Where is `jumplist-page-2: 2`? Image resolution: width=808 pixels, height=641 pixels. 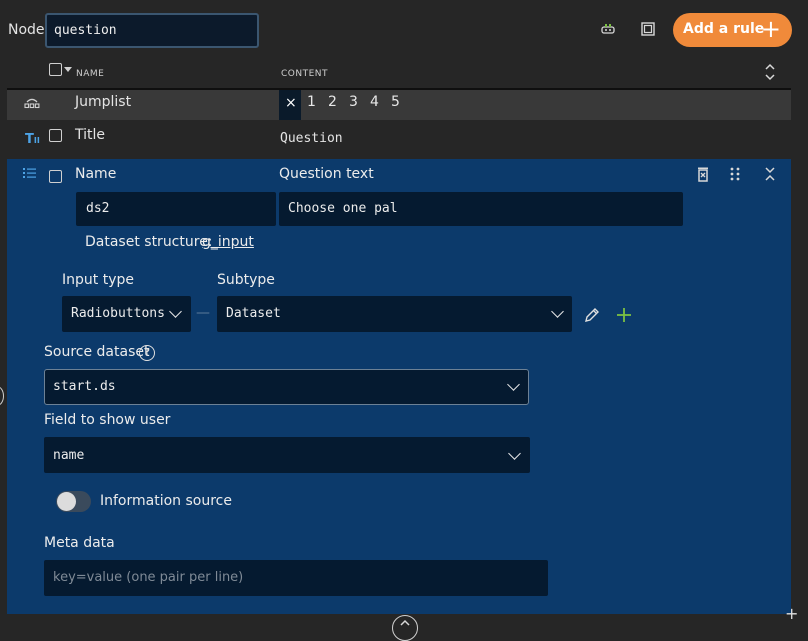
jumplist-page-2: 2 is located at coordinates (332, 102).